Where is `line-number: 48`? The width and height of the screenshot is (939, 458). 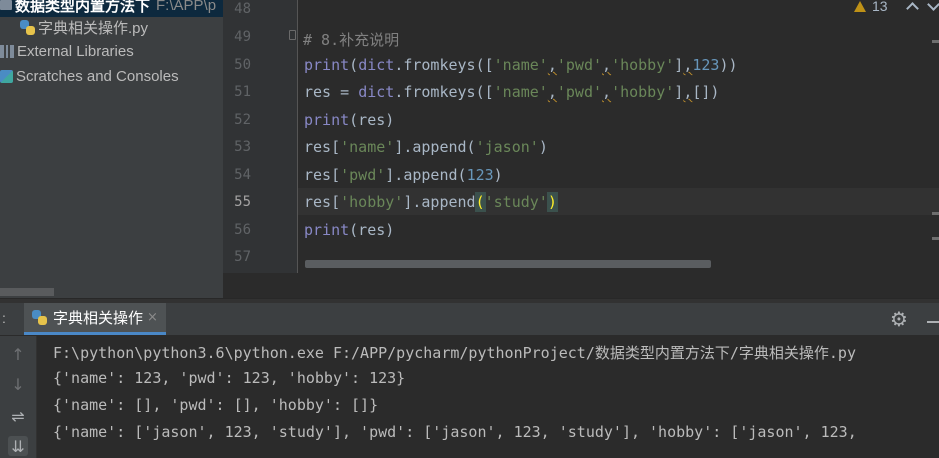 line-number: 48 is located at coordinates (242, 9).